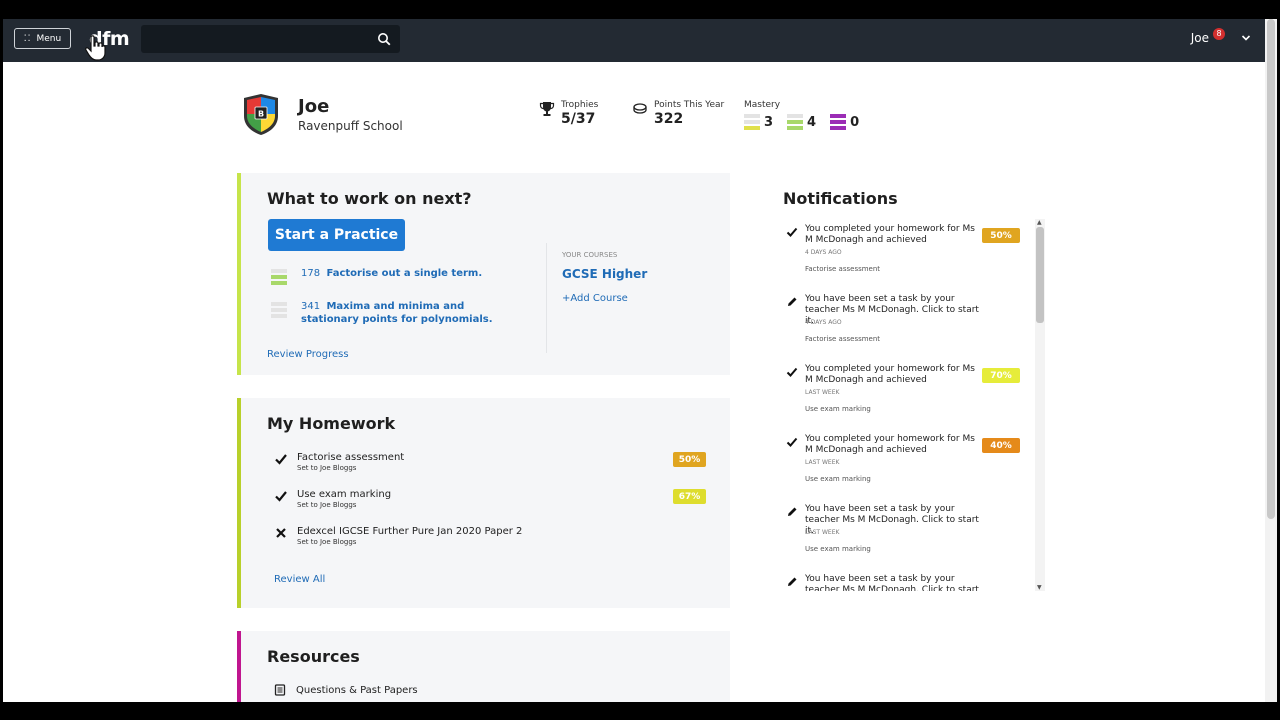 This screenshot has height=720, width=1280. I want to click on menu-dots-icon: ⁚⁚, so click(27, 38).